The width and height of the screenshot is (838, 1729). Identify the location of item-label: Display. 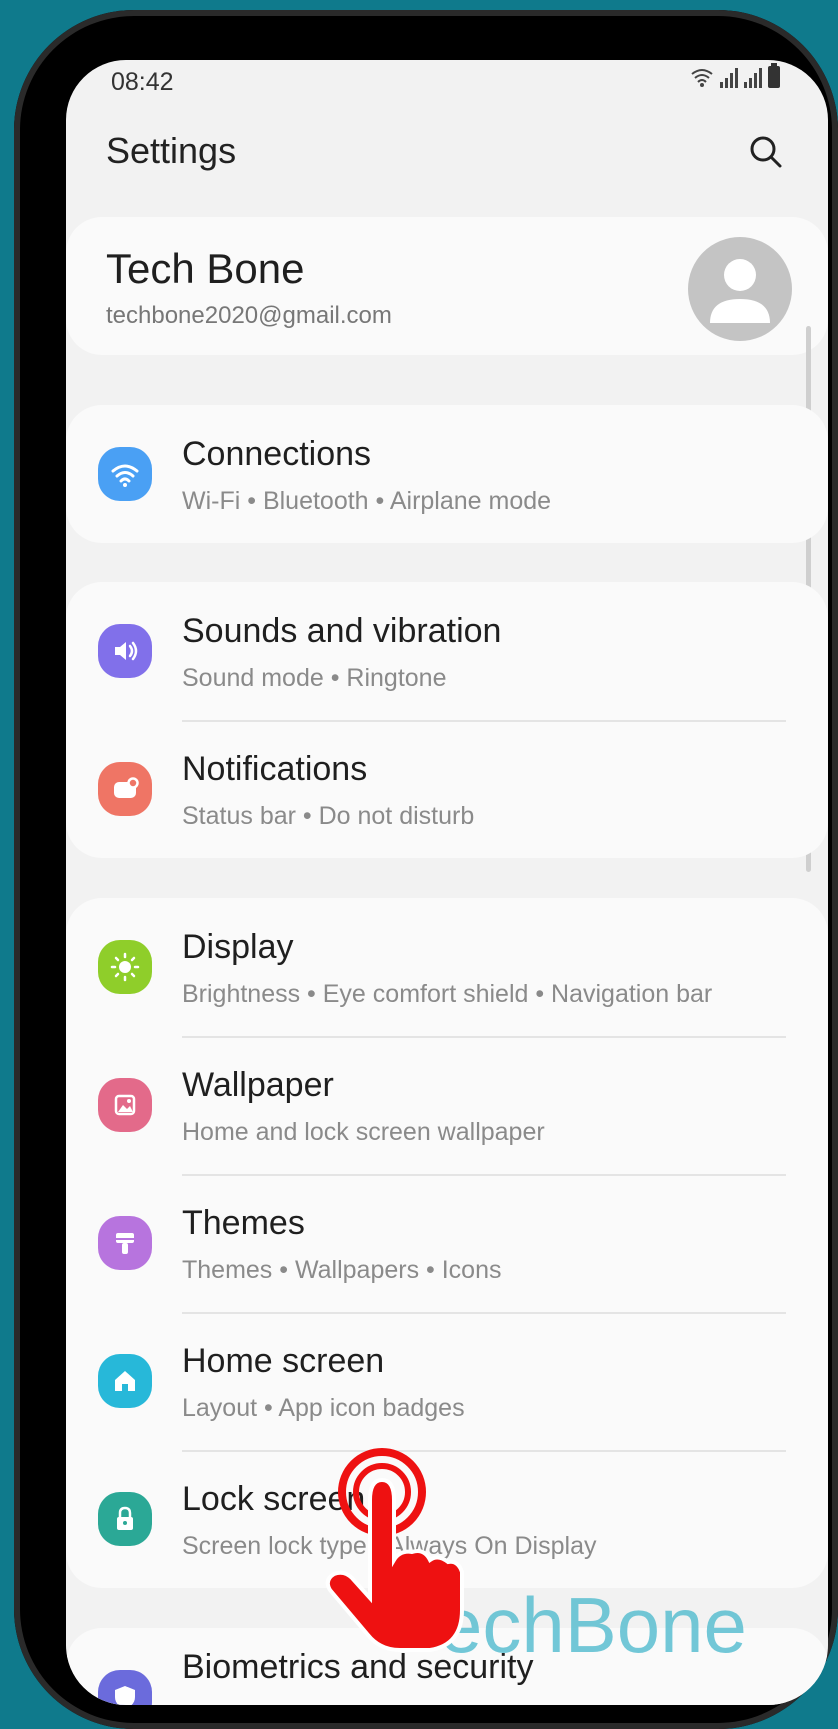
(238, 947).